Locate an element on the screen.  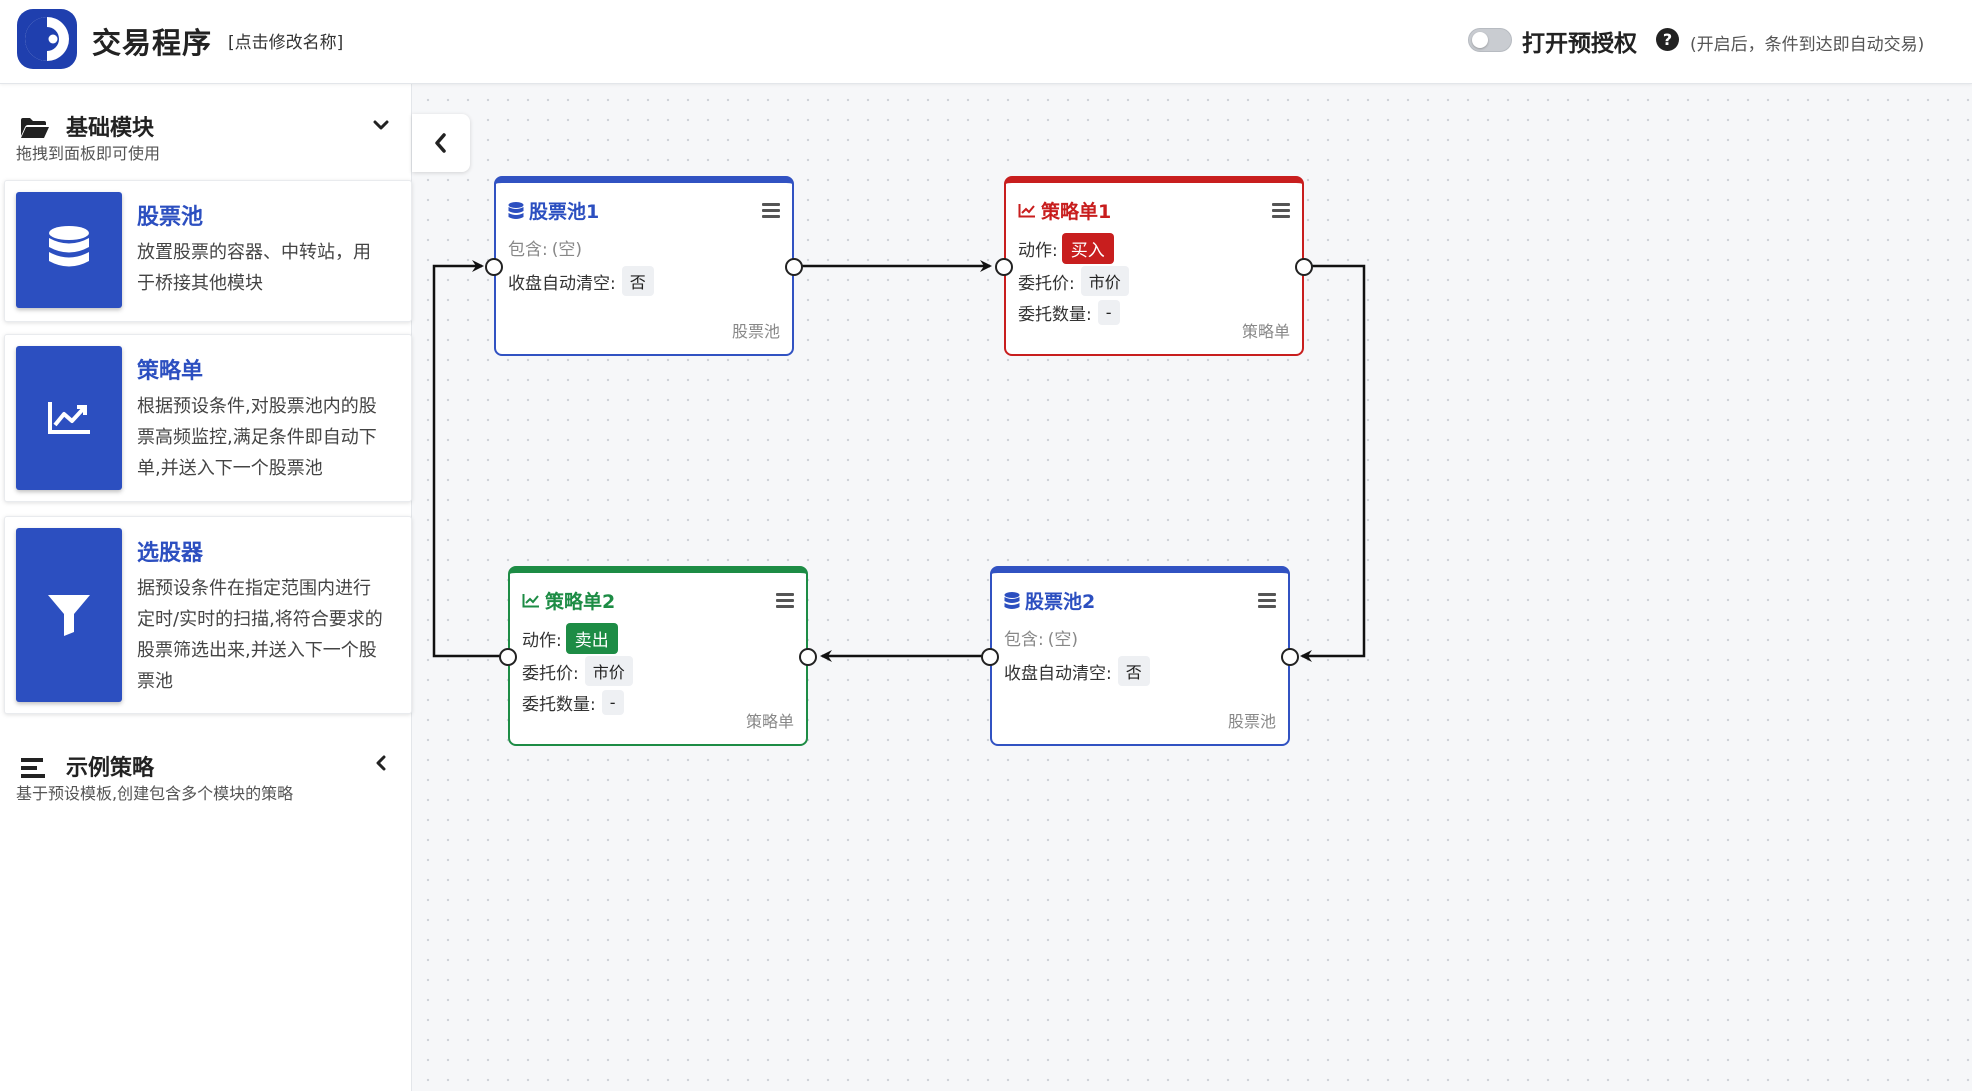
collapse-sidebar-button is located at coordinates (441, 143).